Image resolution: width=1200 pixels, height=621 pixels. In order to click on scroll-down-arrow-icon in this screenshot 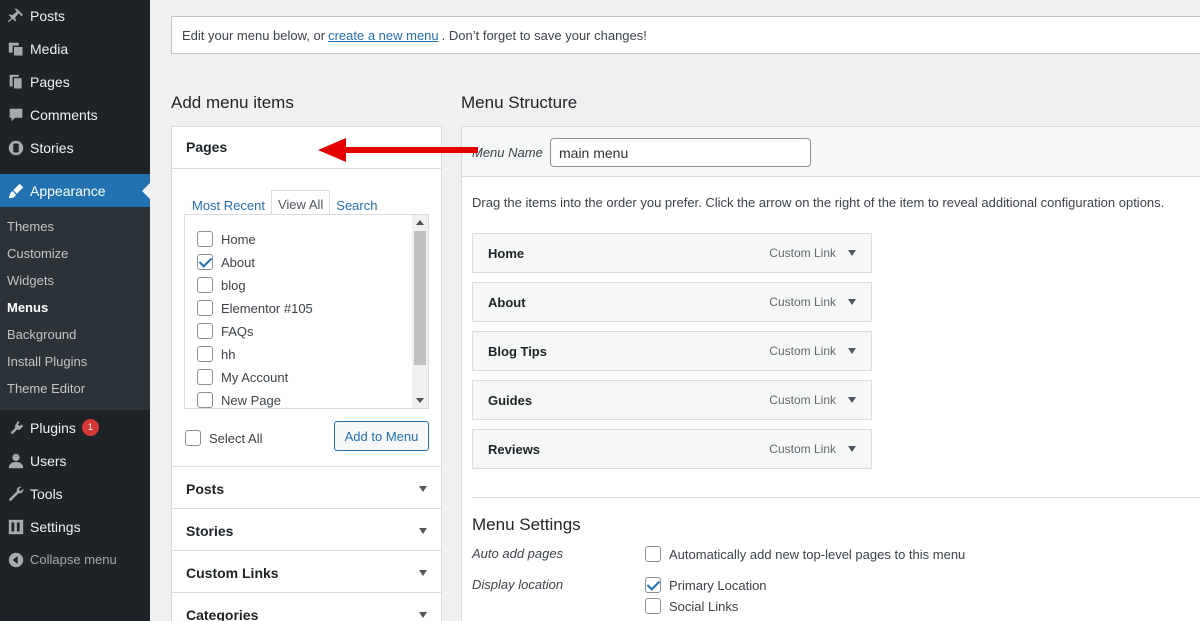, I will do `click(420, 400)`.